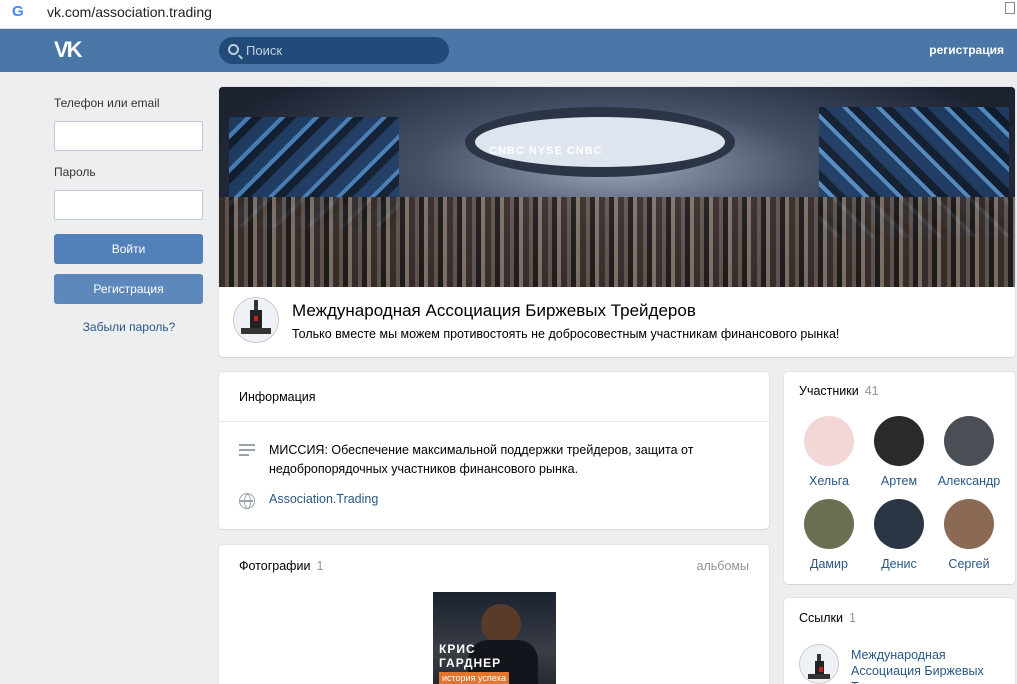 The image size is (1017, 684). What do you see at coordinates (247, 501) in the screenshot?
I see `globe-icon` at bounding box center [247, 501].